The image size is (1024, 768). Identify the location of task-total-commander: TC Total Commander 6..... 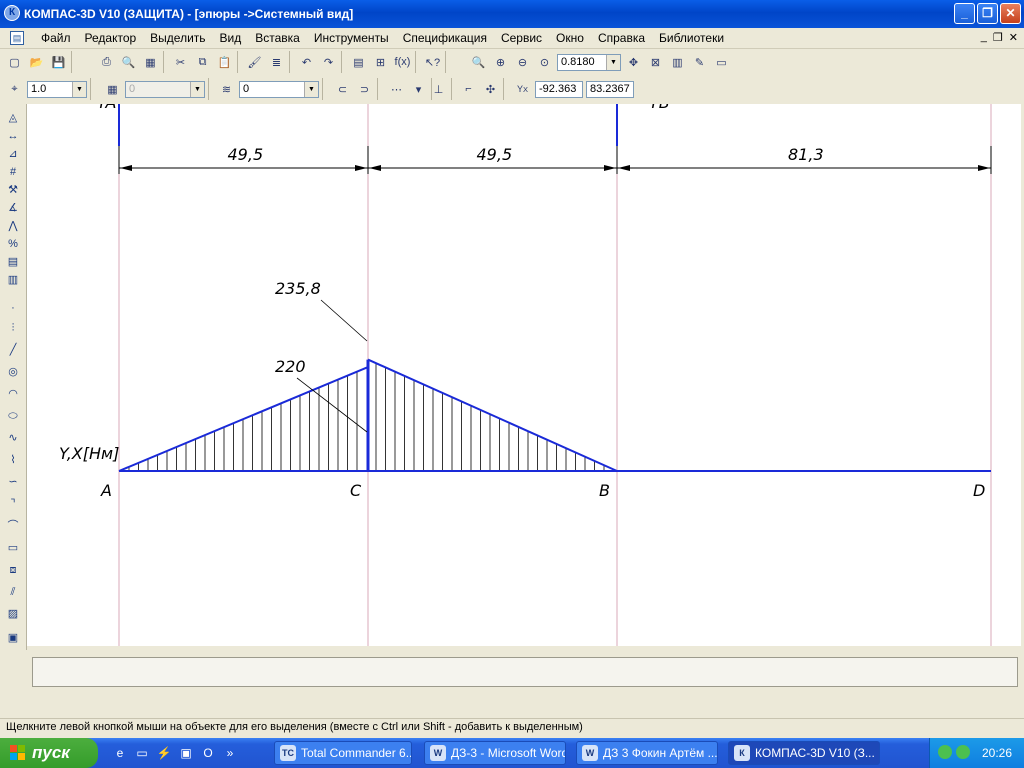
(343, 753).